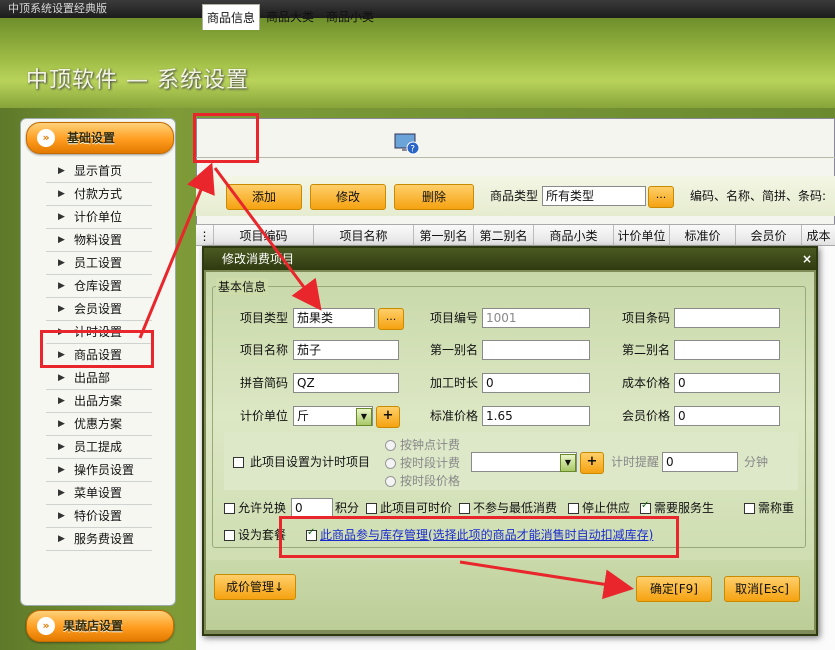 The height and width of the screenshot is (650, 835). Describe the element at coordinates (515, 196) in the screenshot. I see `toolbar: 添加 修改 删除 商品类型 所有类型 ... 编码、名称、简拼、条码:` at that location.